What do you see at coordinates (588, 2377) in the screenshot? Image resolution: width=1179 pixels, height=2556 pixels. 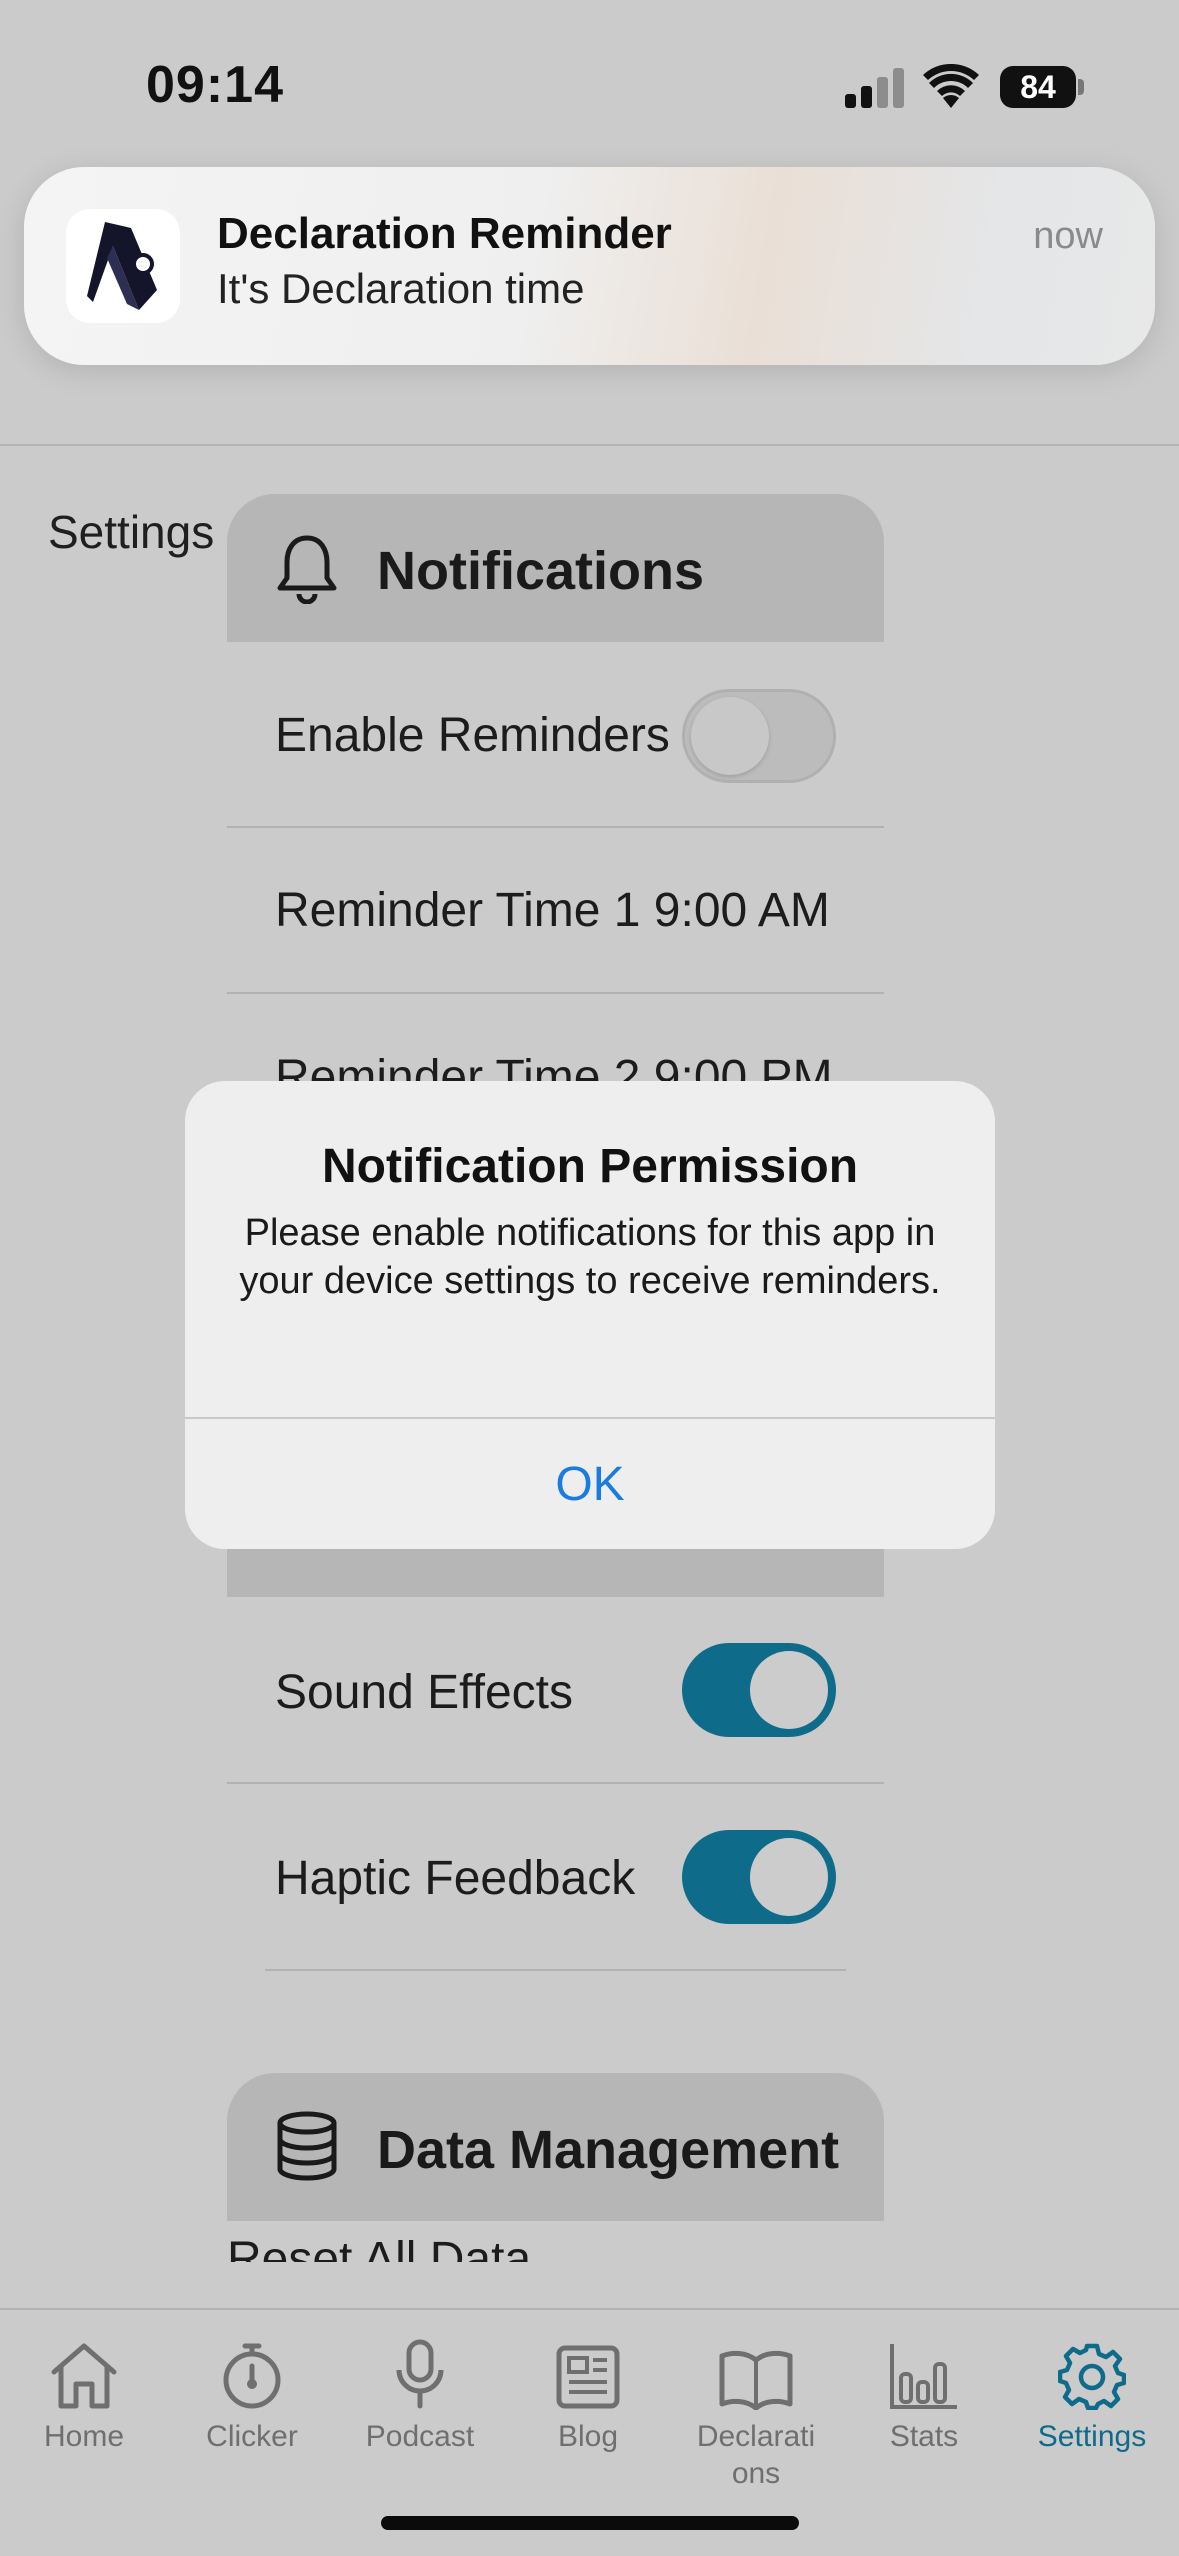 I see `newspaper-icon` at bounding box center [588, 2377].